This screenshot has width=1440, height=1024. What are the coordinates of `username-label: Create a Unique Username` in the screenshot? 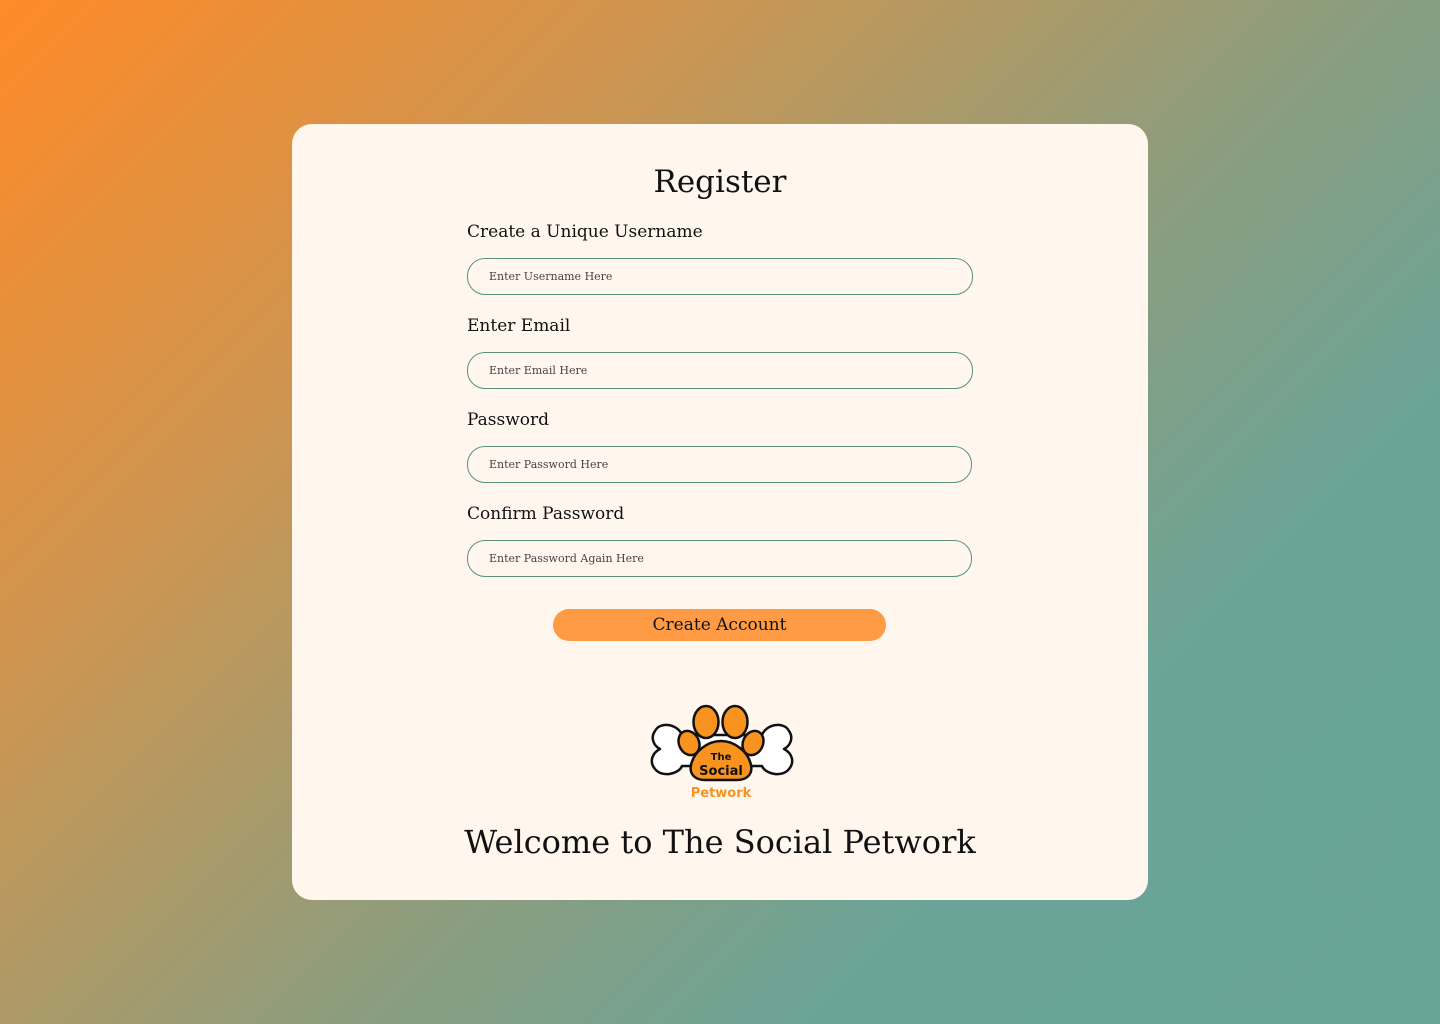 It's located at (585, 232).